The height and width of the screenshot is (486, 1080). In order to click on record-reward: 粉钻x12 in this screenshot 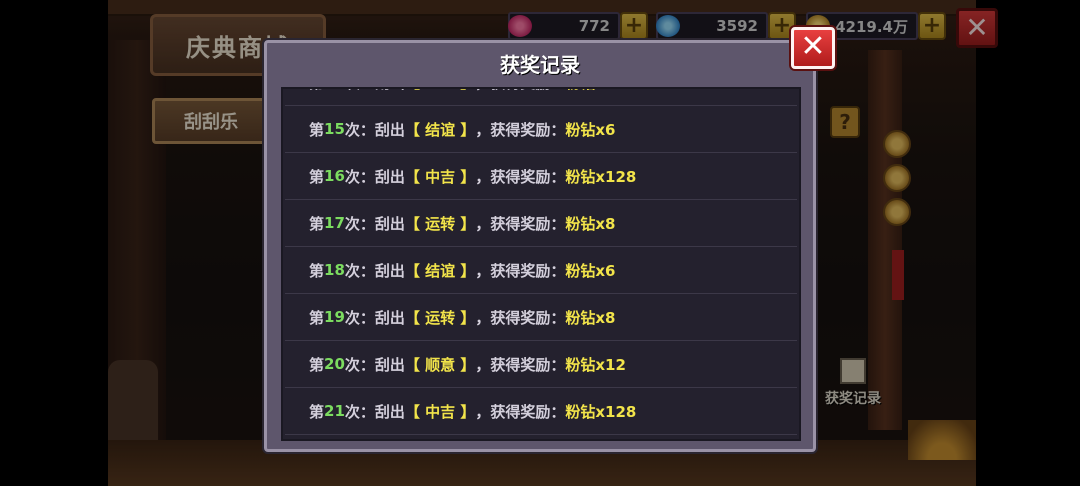, I will do `click(595, 364)`.